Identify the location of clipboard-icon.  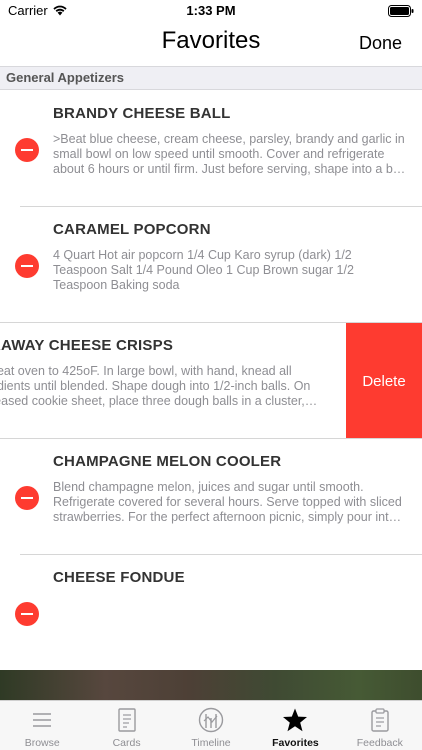
(380, 720).